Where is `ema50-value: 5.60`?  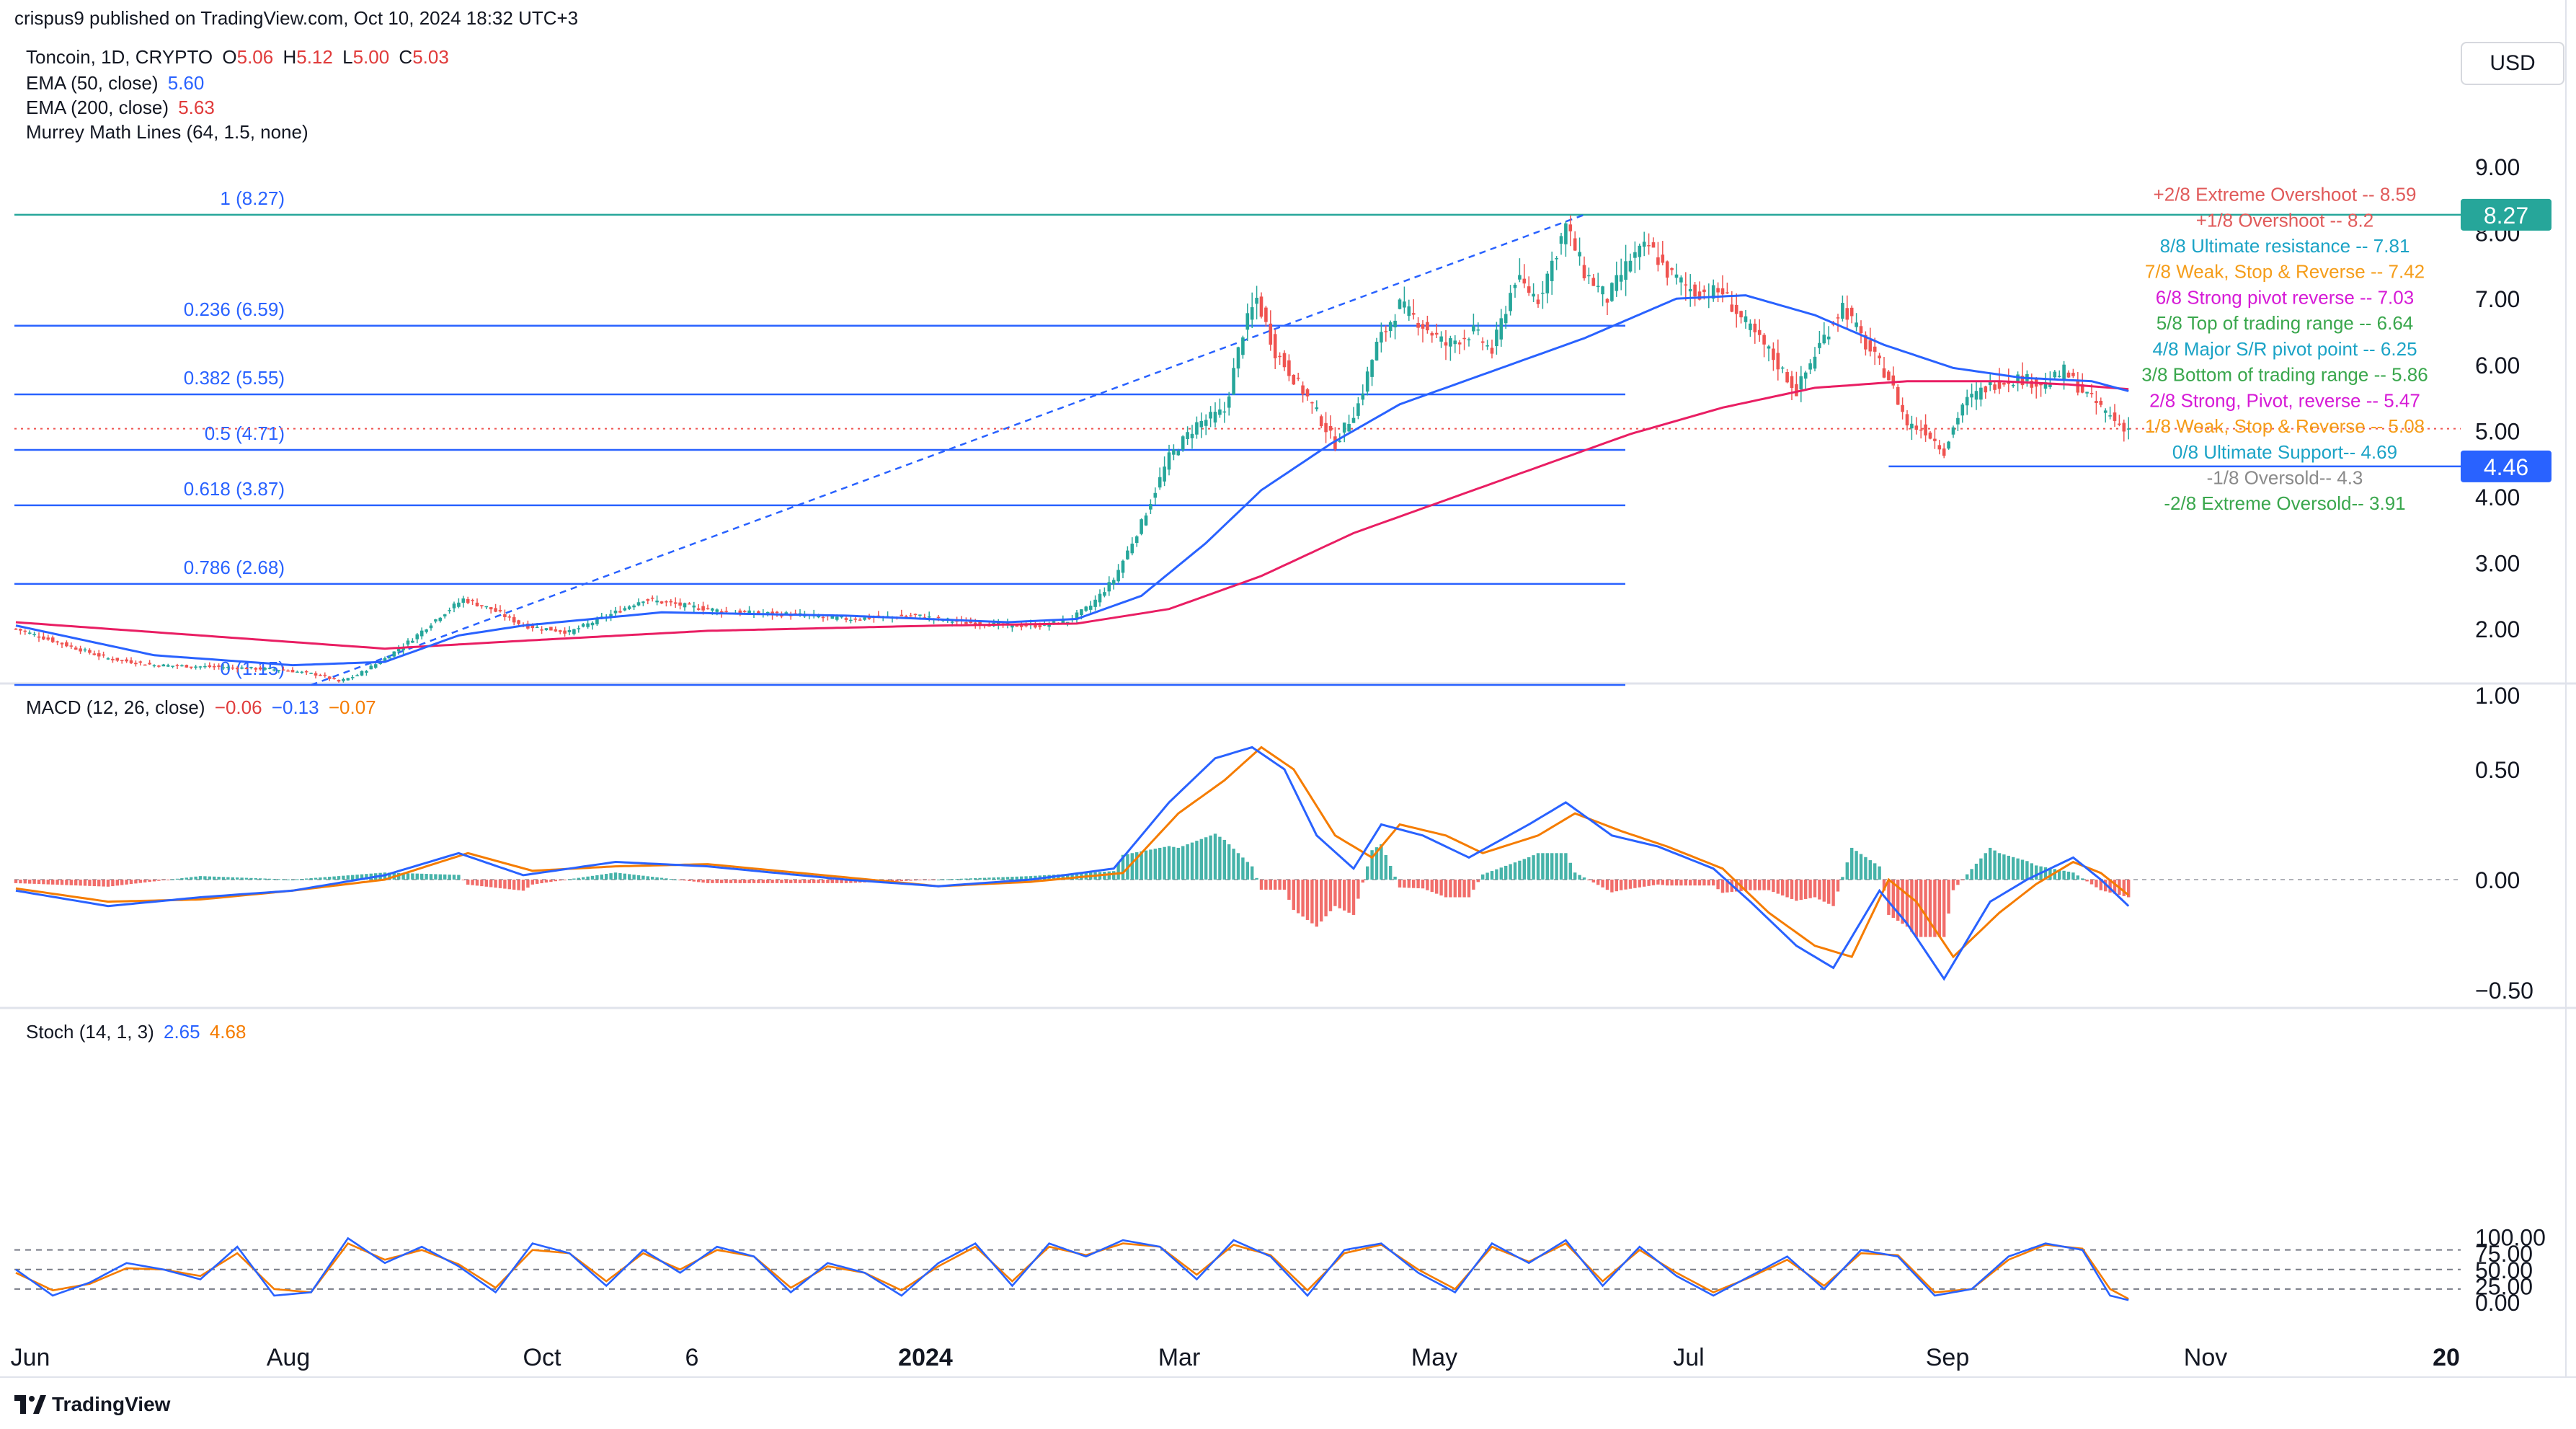
ema50-value: 5.60 is located at coordinates (186, 83).